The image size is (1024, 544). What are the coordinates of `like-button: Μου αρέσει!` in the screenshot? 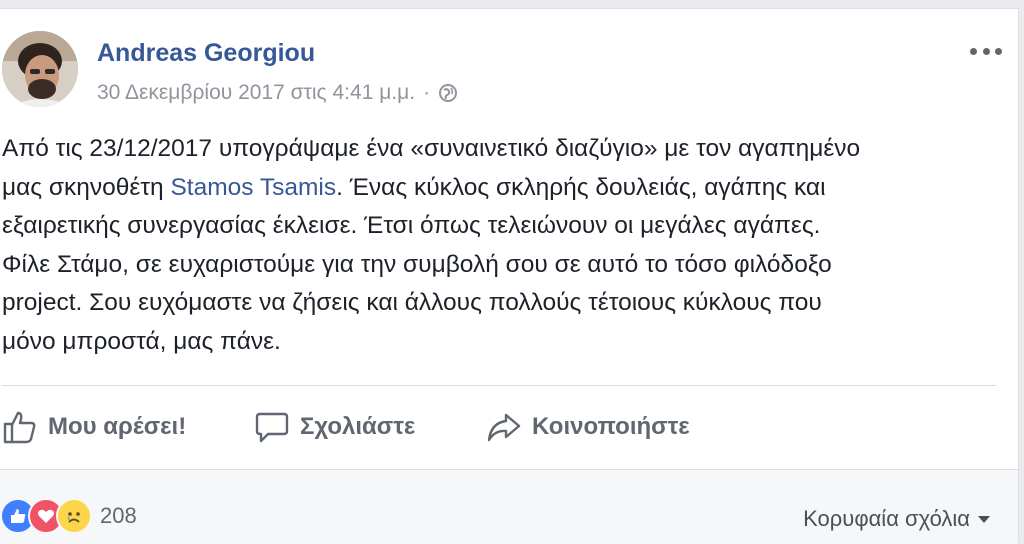 It's located at (94, 427).